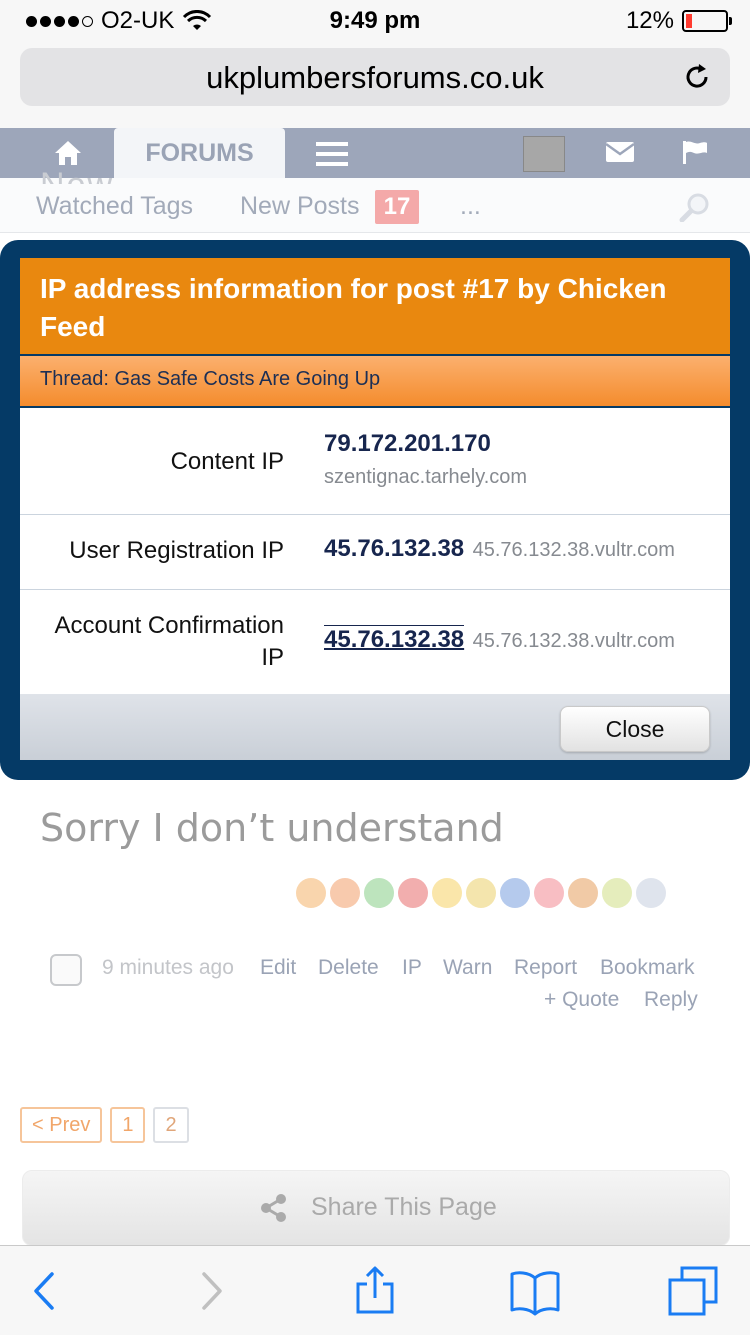  Describe the element at coordinates (45, 1291) in the screenshot. I see `back-arrow-icon` at that location.